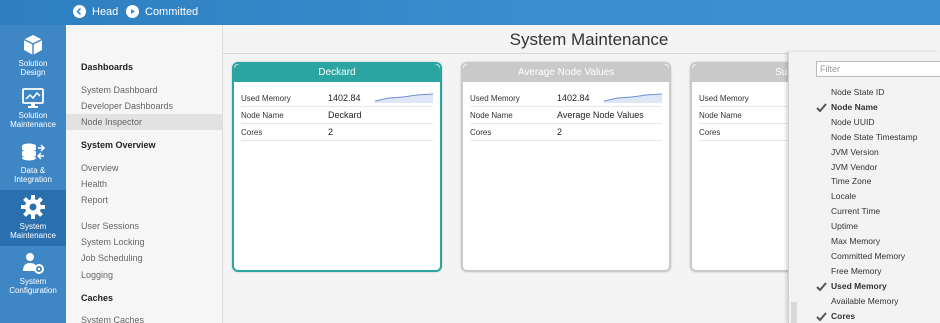 The height and width of the screenshot is (323, 940). What do you see at coordinates (589, 39) in the screenshot?
I see `page-title: System Maintenance` at bounding box center [589, 39].